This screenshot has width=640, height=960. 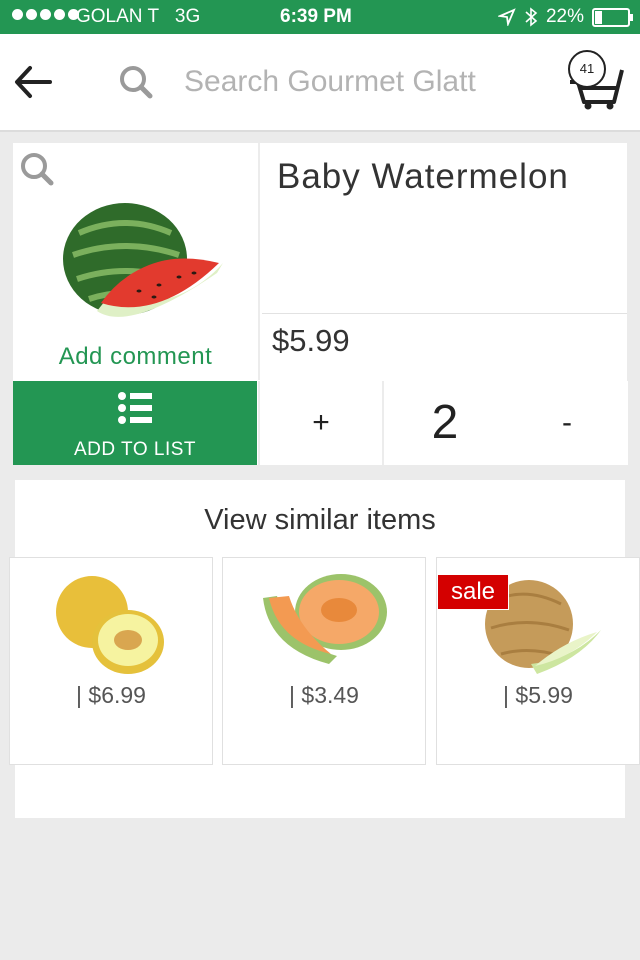 What do you see at coordinates (135, 357) in the screenshot?
I see `add-comment-link: Add comment` at bounding box center [135, 357].